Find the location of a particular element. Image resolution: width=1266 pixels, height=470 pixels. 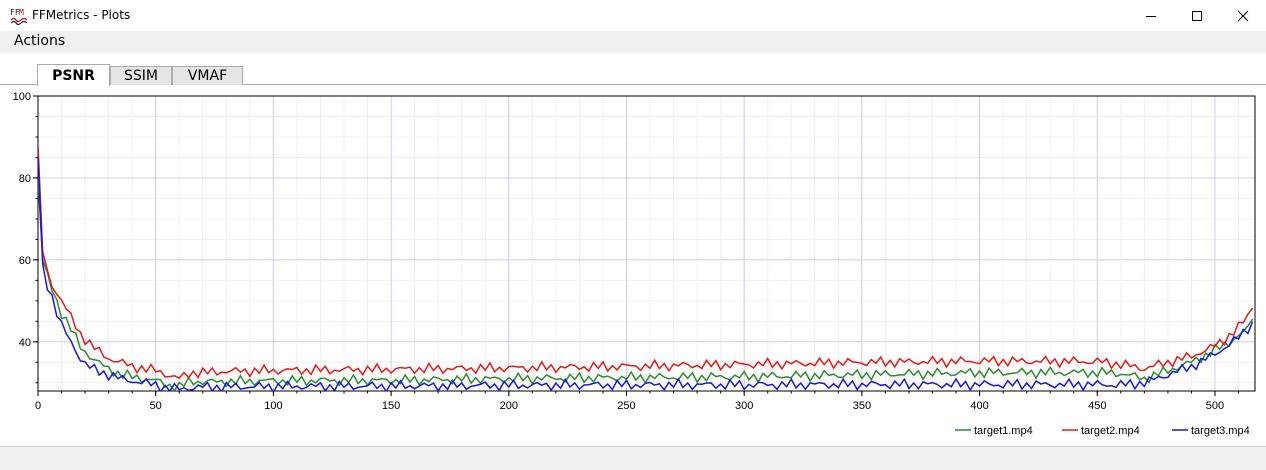

x-tick-label: 300 is located at coordinates (744, 406).